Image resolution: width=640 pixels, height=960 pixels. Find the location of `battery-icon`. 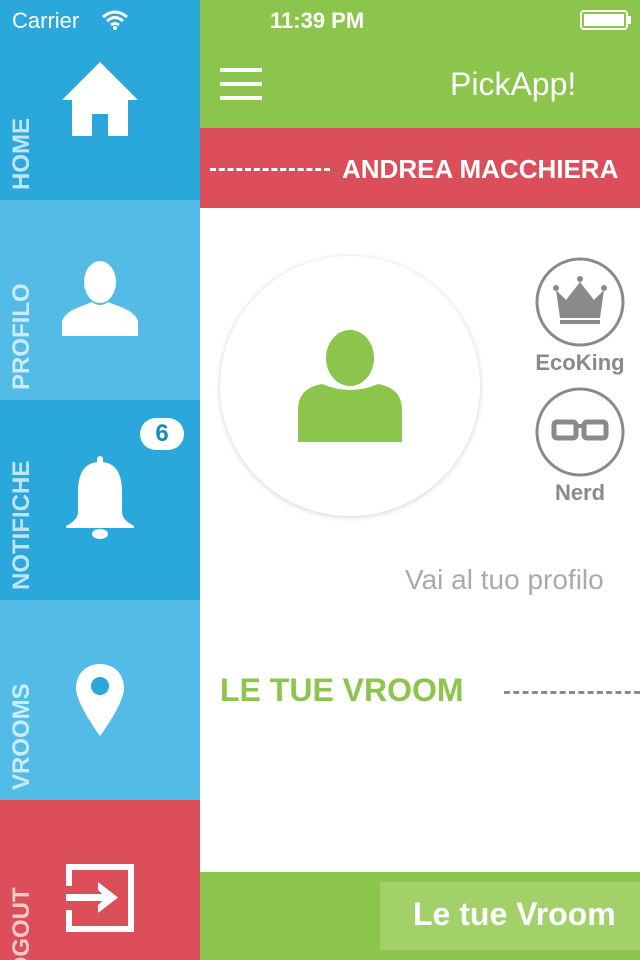

battery-icon is located at coordinates (605, 20).